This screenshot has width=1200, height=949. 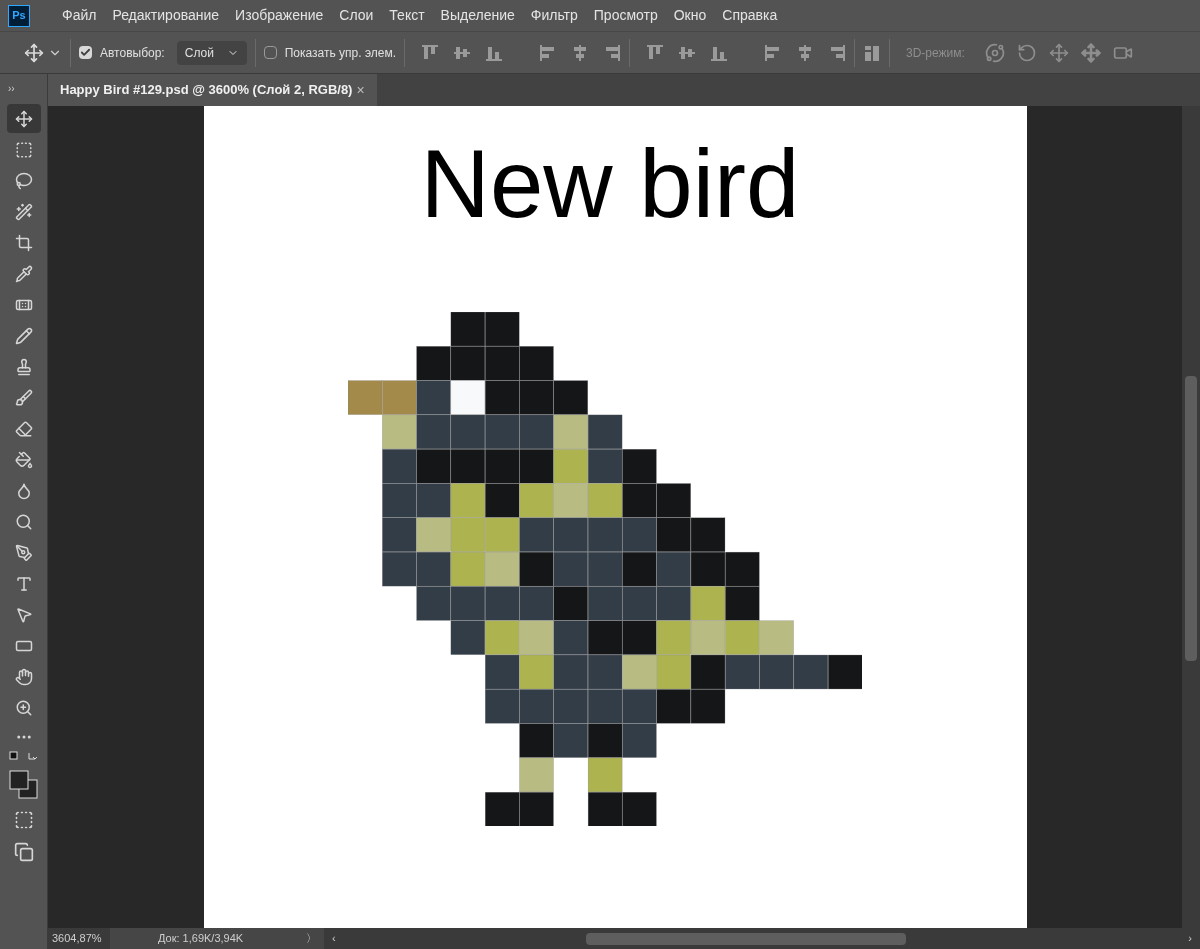 I want to click on scroll-right-arrow: ›, so click(x=1190, y=938).